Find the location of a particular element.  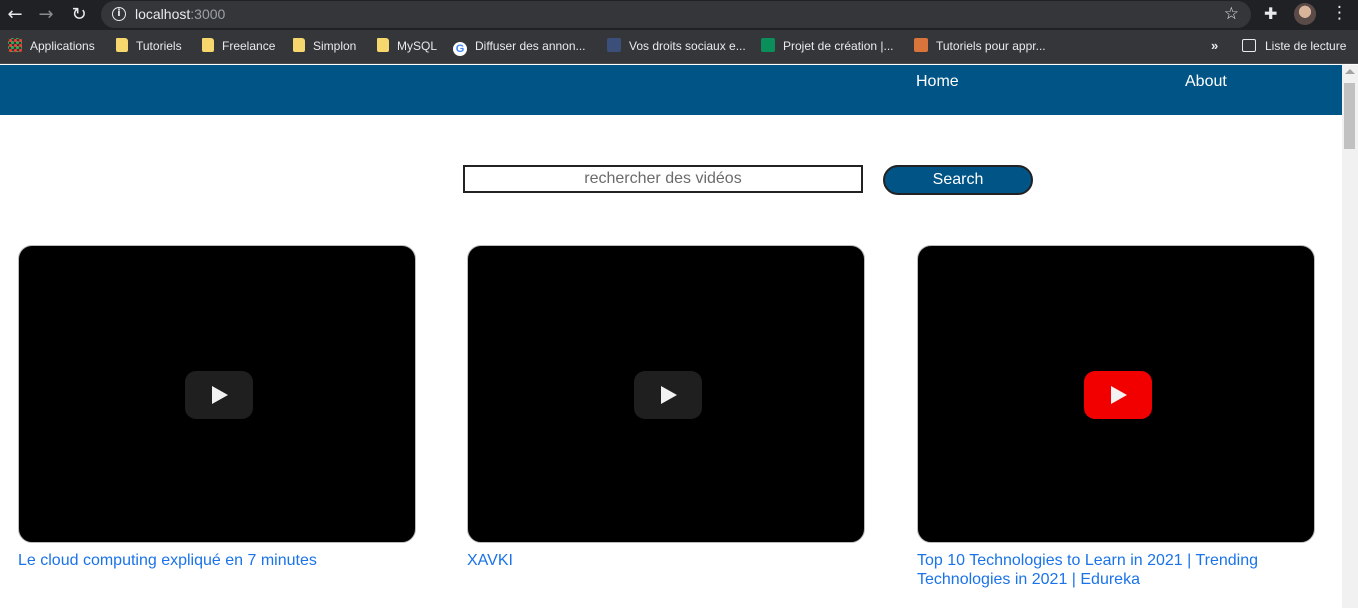

profile-avatar is located at coordinates (1305, 14).